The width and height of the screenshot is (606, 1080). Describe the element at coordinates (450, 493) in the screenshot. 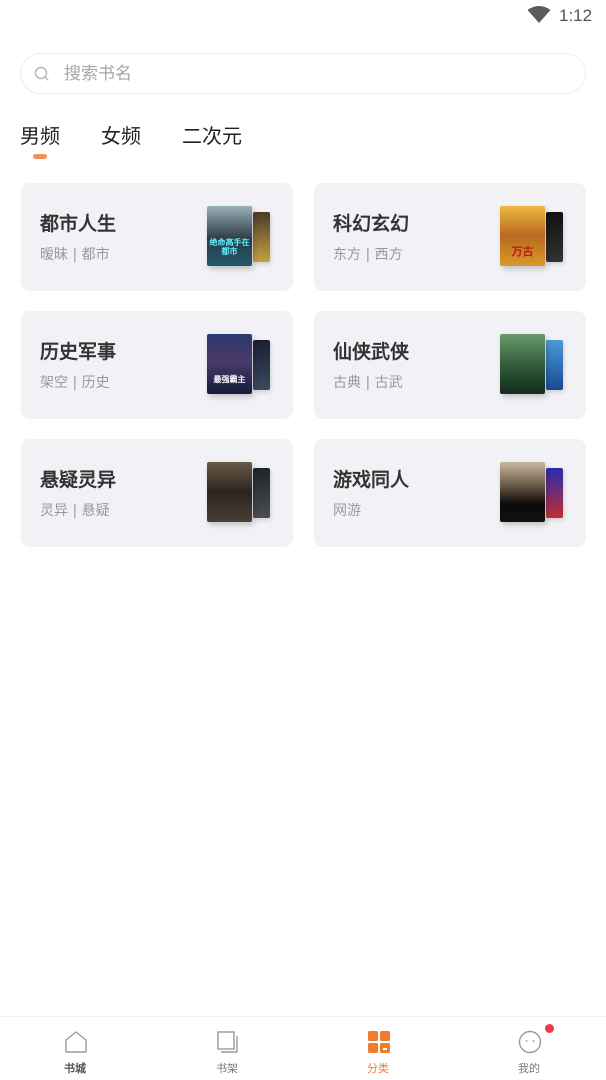

I see `category-card: 游戏同人 网游` at that location.